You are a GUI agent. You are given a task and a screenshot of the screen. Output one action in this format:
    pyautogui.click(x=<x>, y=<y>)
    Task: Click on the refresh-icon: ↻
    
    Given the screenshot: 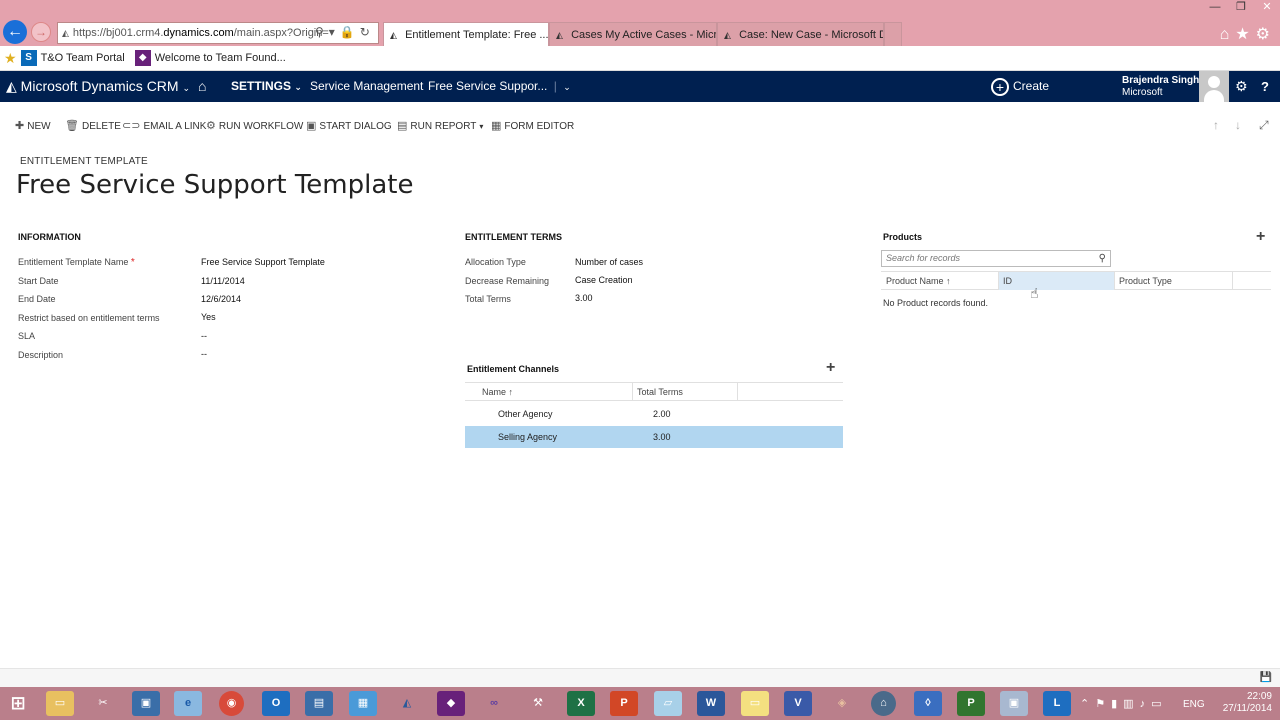 What is the action you would take?
    pyautogui.click(x=367, y=32)
    